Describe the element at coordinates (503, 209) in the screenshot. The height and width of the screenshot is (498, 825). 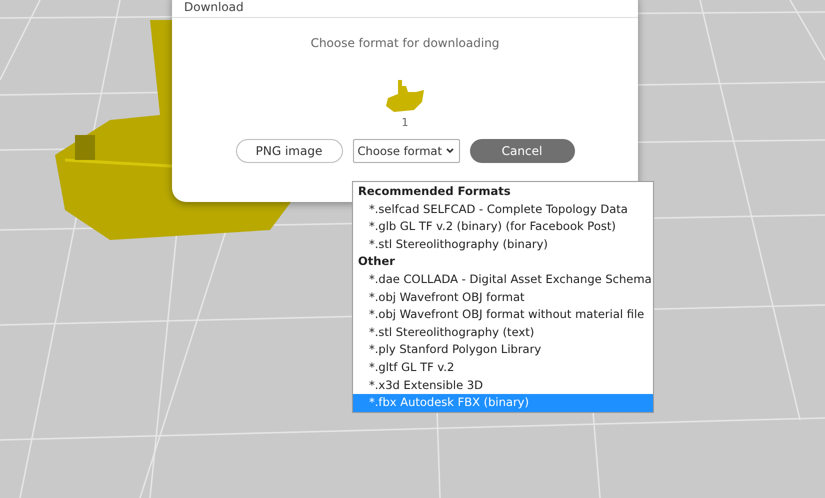
I see `format-option: *.selfcad SELFCAD - Complete Topology Data` at that location.